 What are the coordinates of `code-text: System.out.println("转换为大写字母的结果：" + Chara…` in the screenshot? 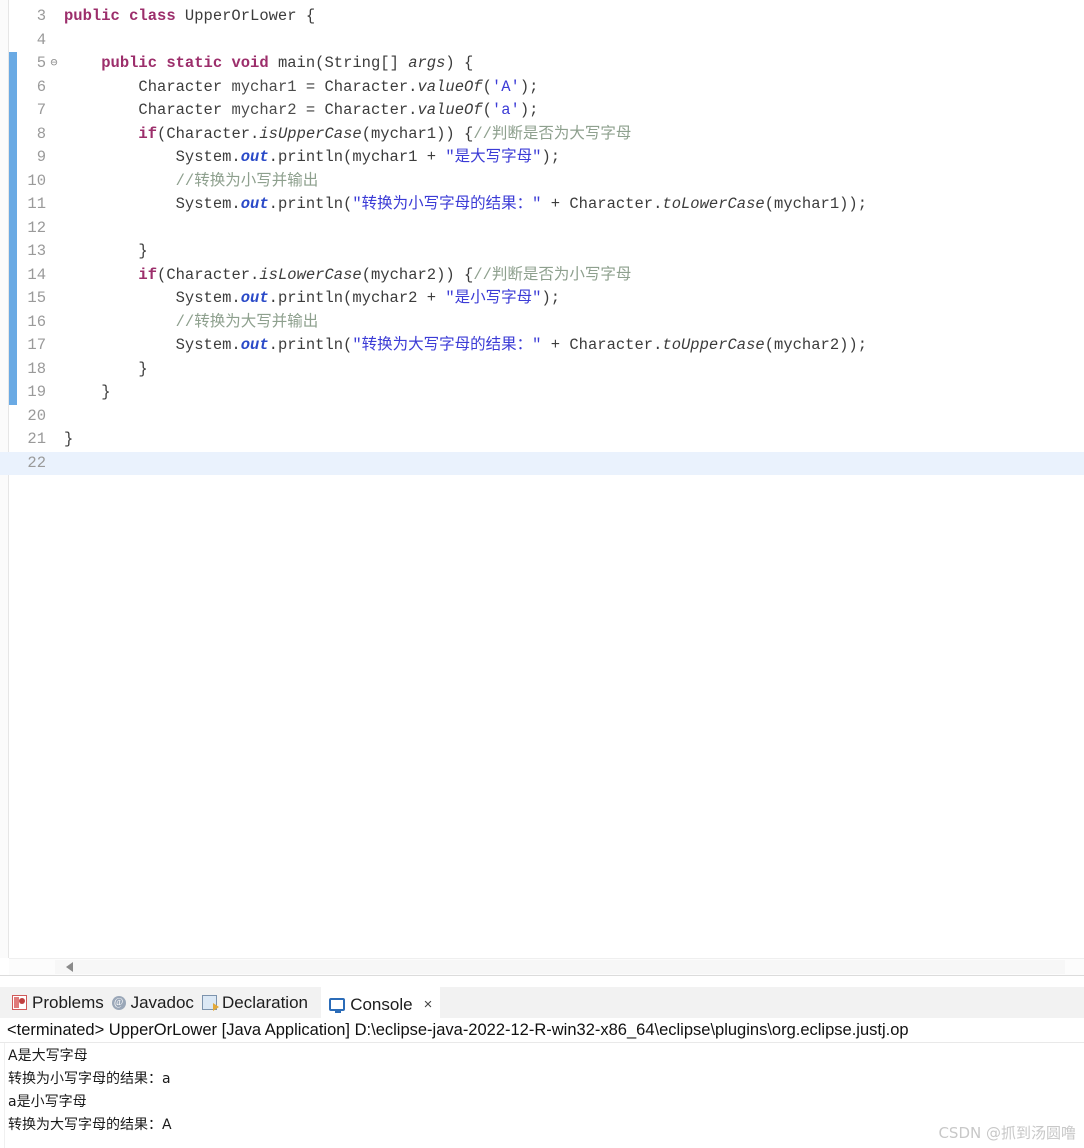 It's located at (463, 346).